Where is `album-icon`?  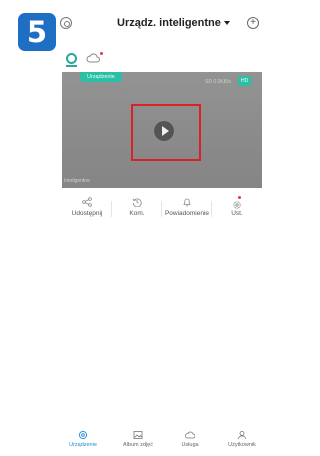
album-icon is located at coordinates (138, 435).